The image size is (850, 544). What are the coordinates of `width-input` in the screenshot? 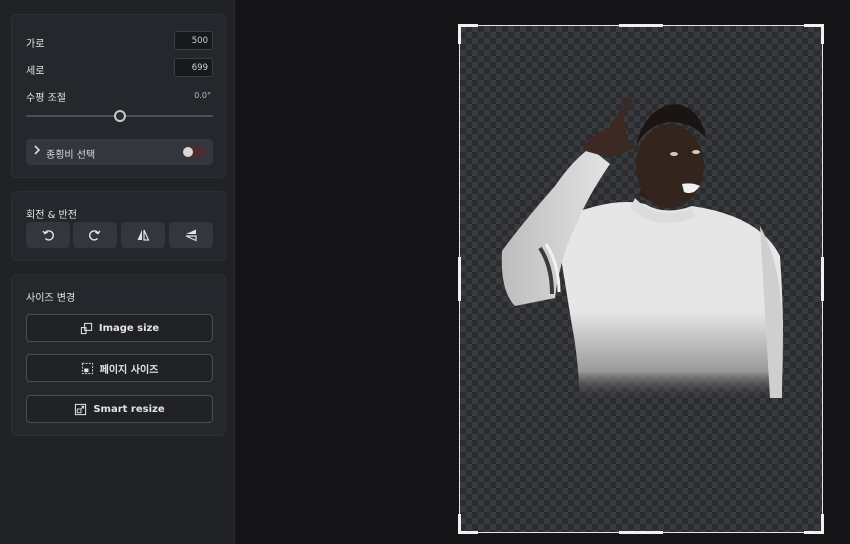 It's located at (193, 40).